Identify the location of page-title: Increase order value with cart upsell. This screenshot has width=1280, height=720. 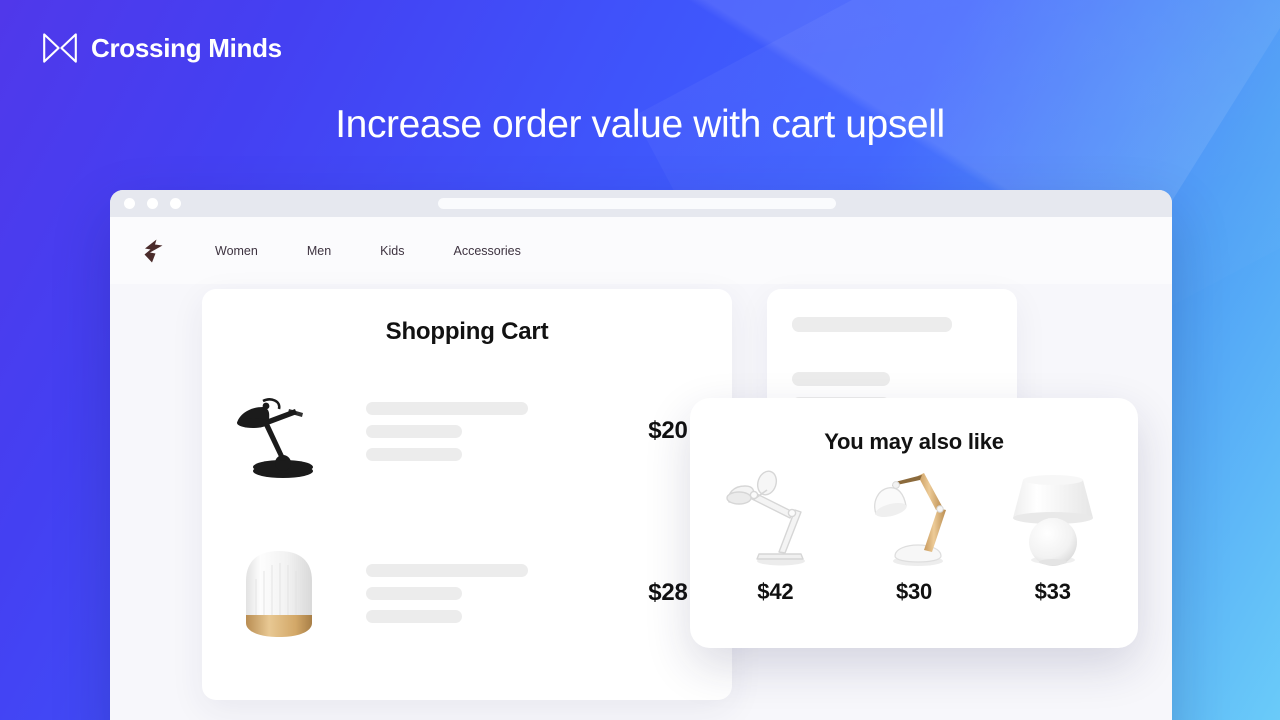
(640, 124).